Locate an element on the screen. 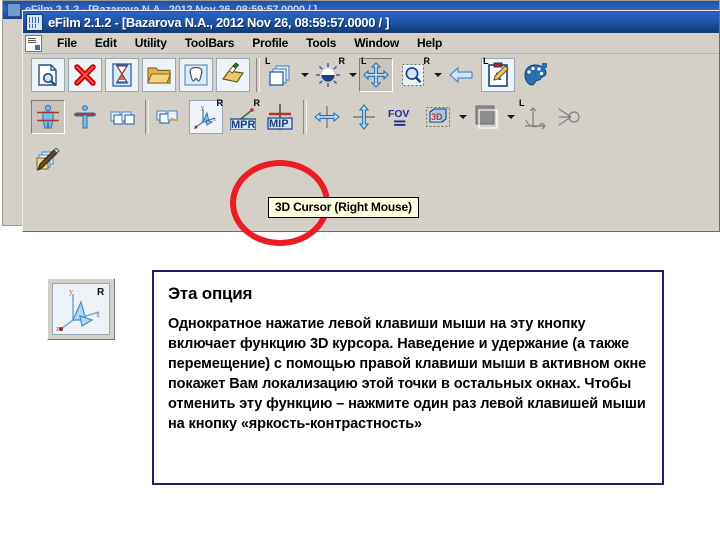  window-level-icon is located at coordinates (328, 75).